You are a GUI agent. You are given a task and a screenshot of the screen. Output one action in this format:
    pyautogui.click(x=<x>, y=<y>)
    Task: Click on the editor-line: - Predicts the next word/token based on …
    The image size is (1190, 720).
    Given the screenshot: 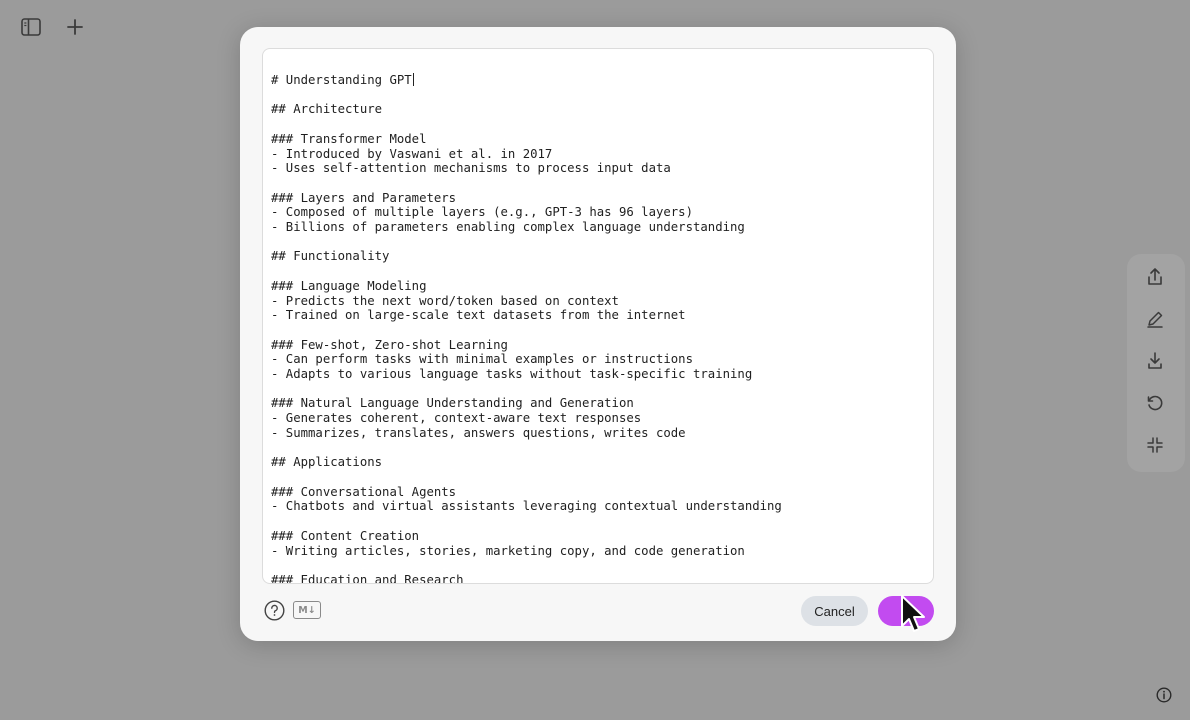 What is the action you would take?
    pyautogui.click(x=445, y=300)
    